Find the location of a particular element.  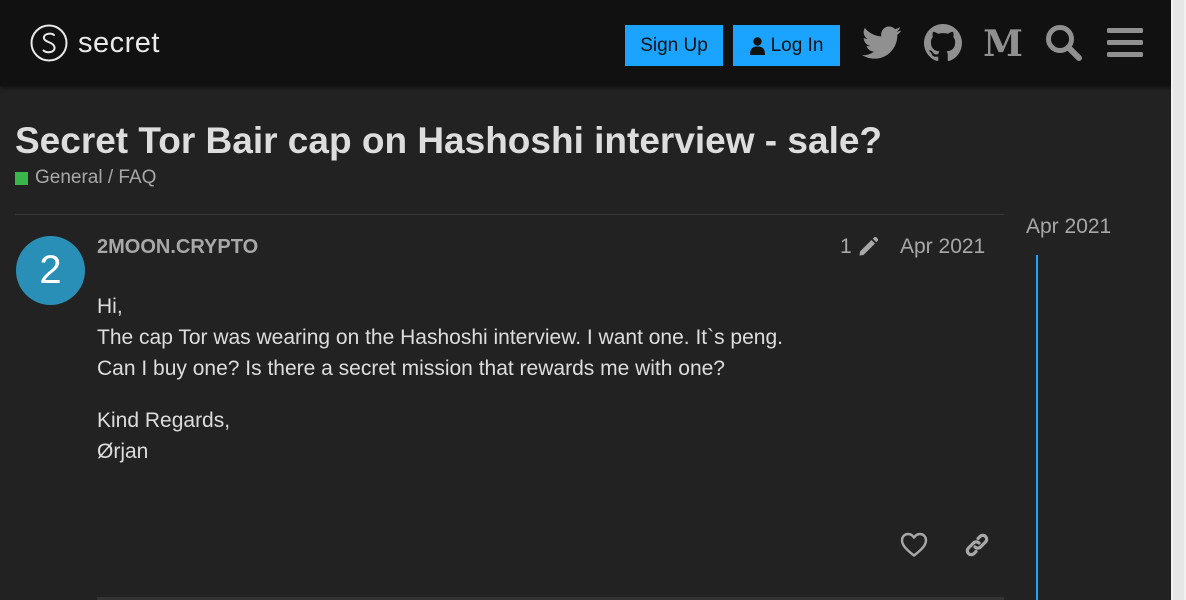

category-label: General / FAQ is located at coordinates (96, 177).